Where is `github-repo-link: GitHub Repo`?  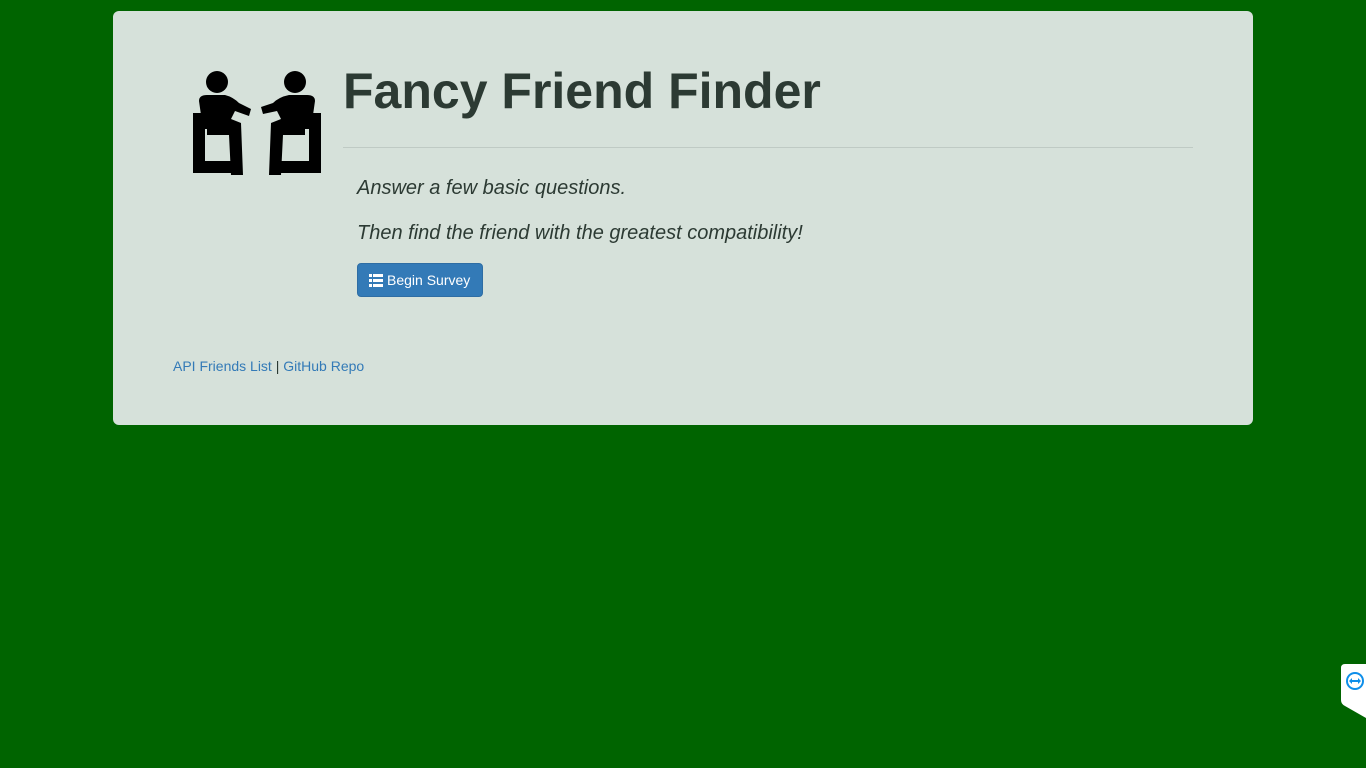
github-repo-link: GitHub Repo is located at coordinates (323, 366).